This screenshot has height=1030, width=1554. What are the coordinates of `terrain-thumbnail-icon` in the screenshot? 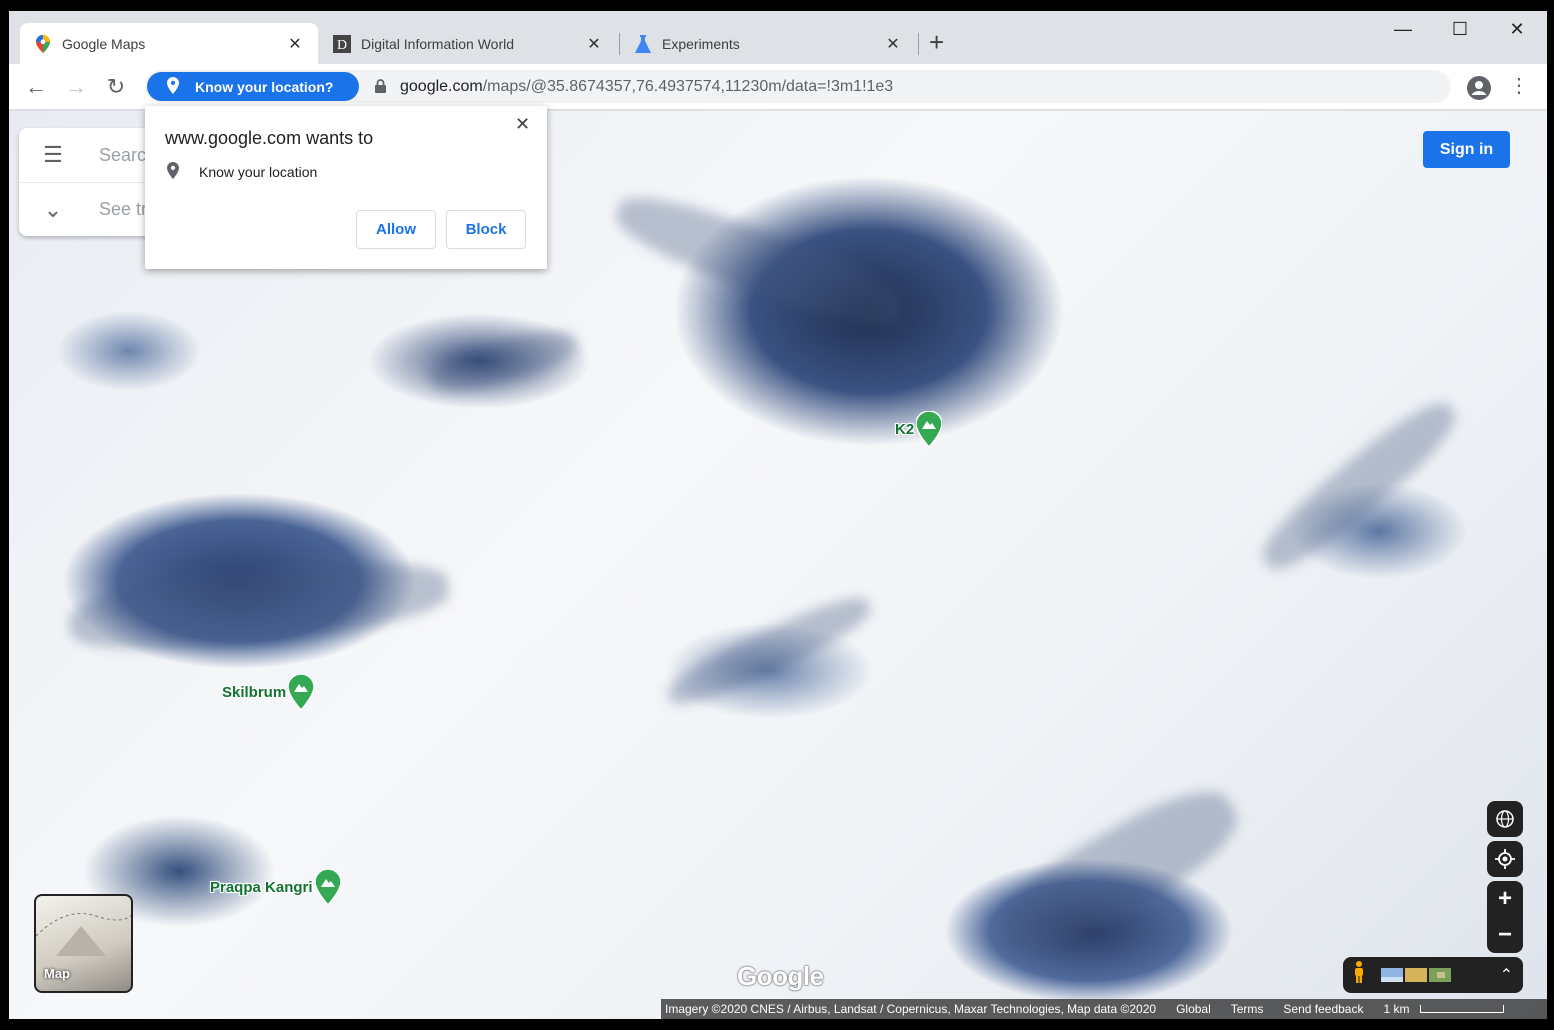 It's located at (83, 934).